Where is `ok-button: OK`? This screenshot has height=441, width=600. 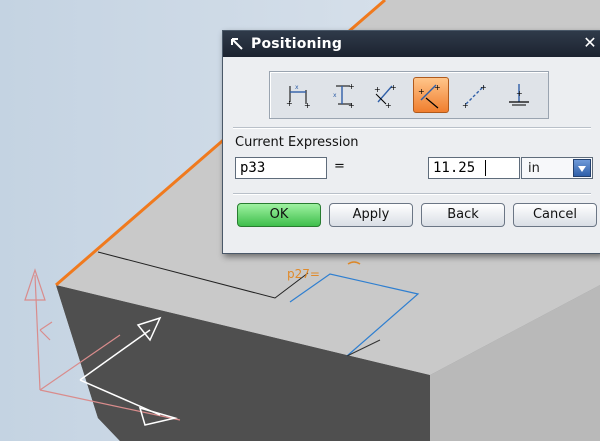
ok-button: OK is located at coordinates (279, 215).